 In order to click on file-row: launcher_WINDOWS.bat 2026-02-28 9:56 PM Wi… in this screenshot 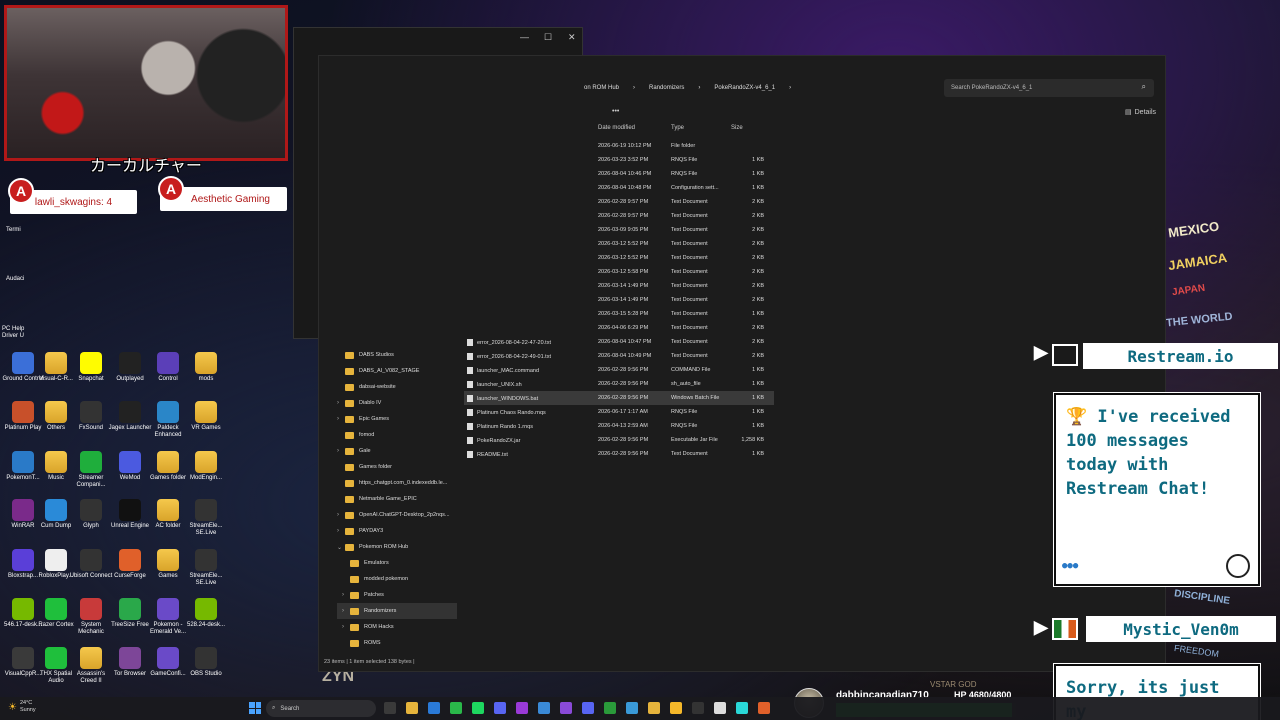, I will do `click(619, 398)`.